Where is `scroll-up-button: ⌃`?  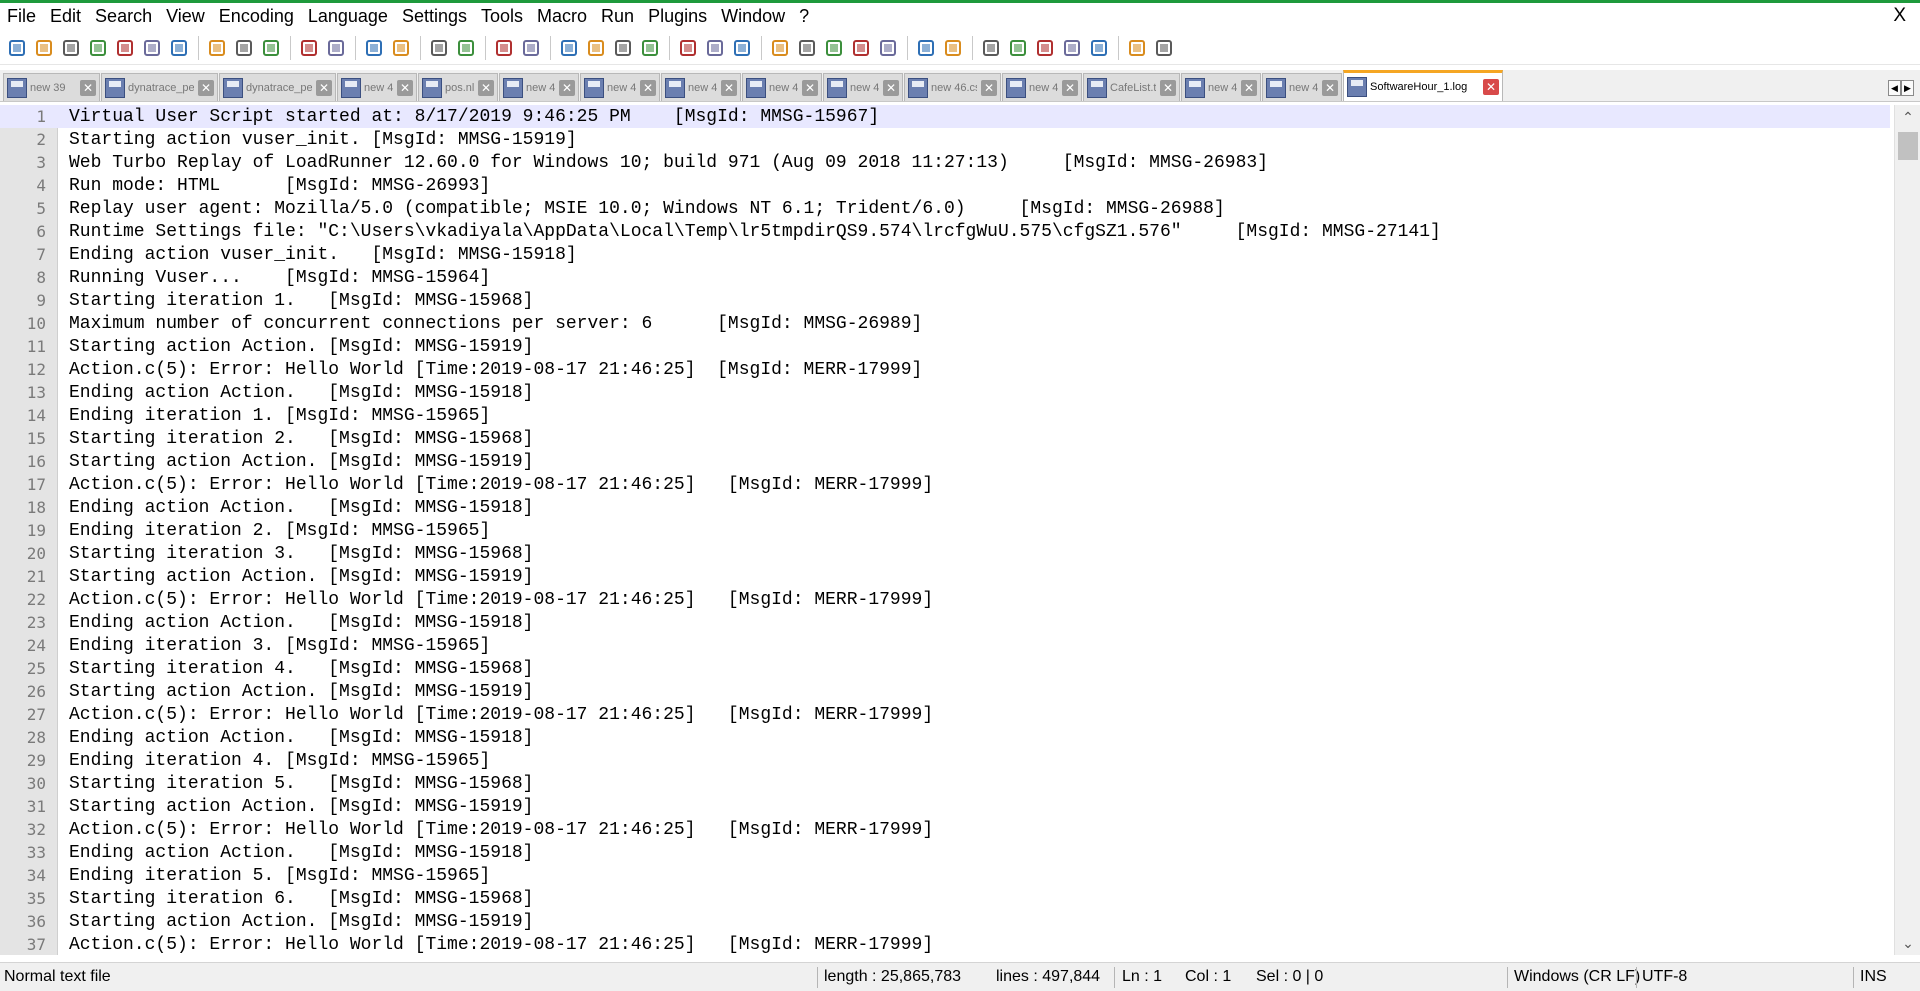
scroll-up-button: ⌃ is located at coordinates (1907, 117).